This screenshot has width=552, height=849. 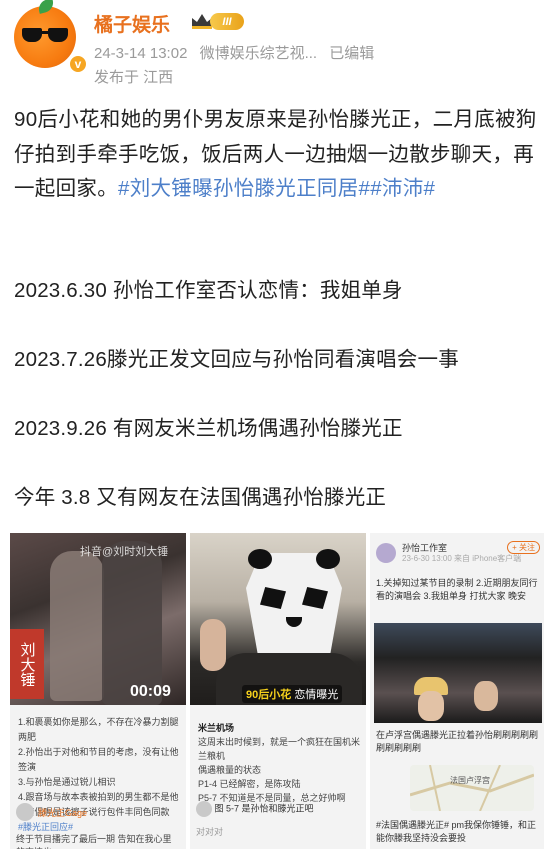 I want to click on timeline-item: 今年 3.8 又有网友在法国偶遇孙怡滕光正, so click(x=200, y=497).